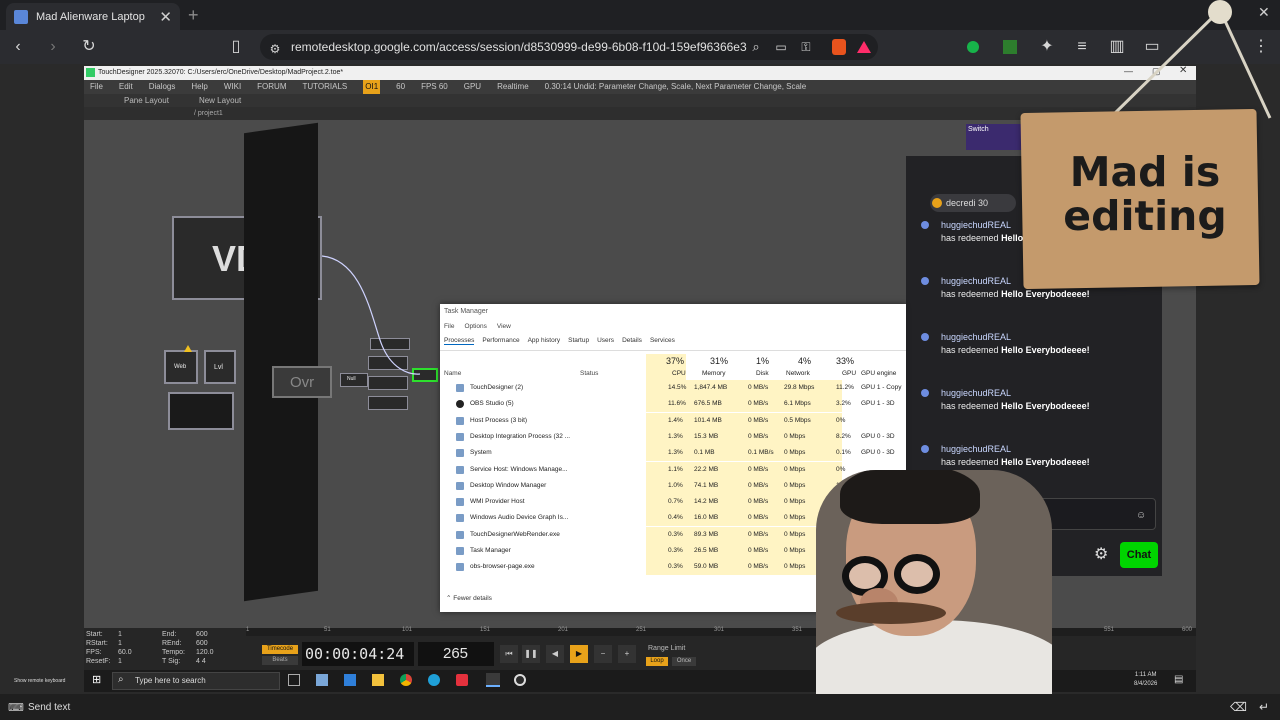 Image resolution: width=1280 pixels, height=720 pixels. I want to click on td-menu-help: Help, so click(199, 87).